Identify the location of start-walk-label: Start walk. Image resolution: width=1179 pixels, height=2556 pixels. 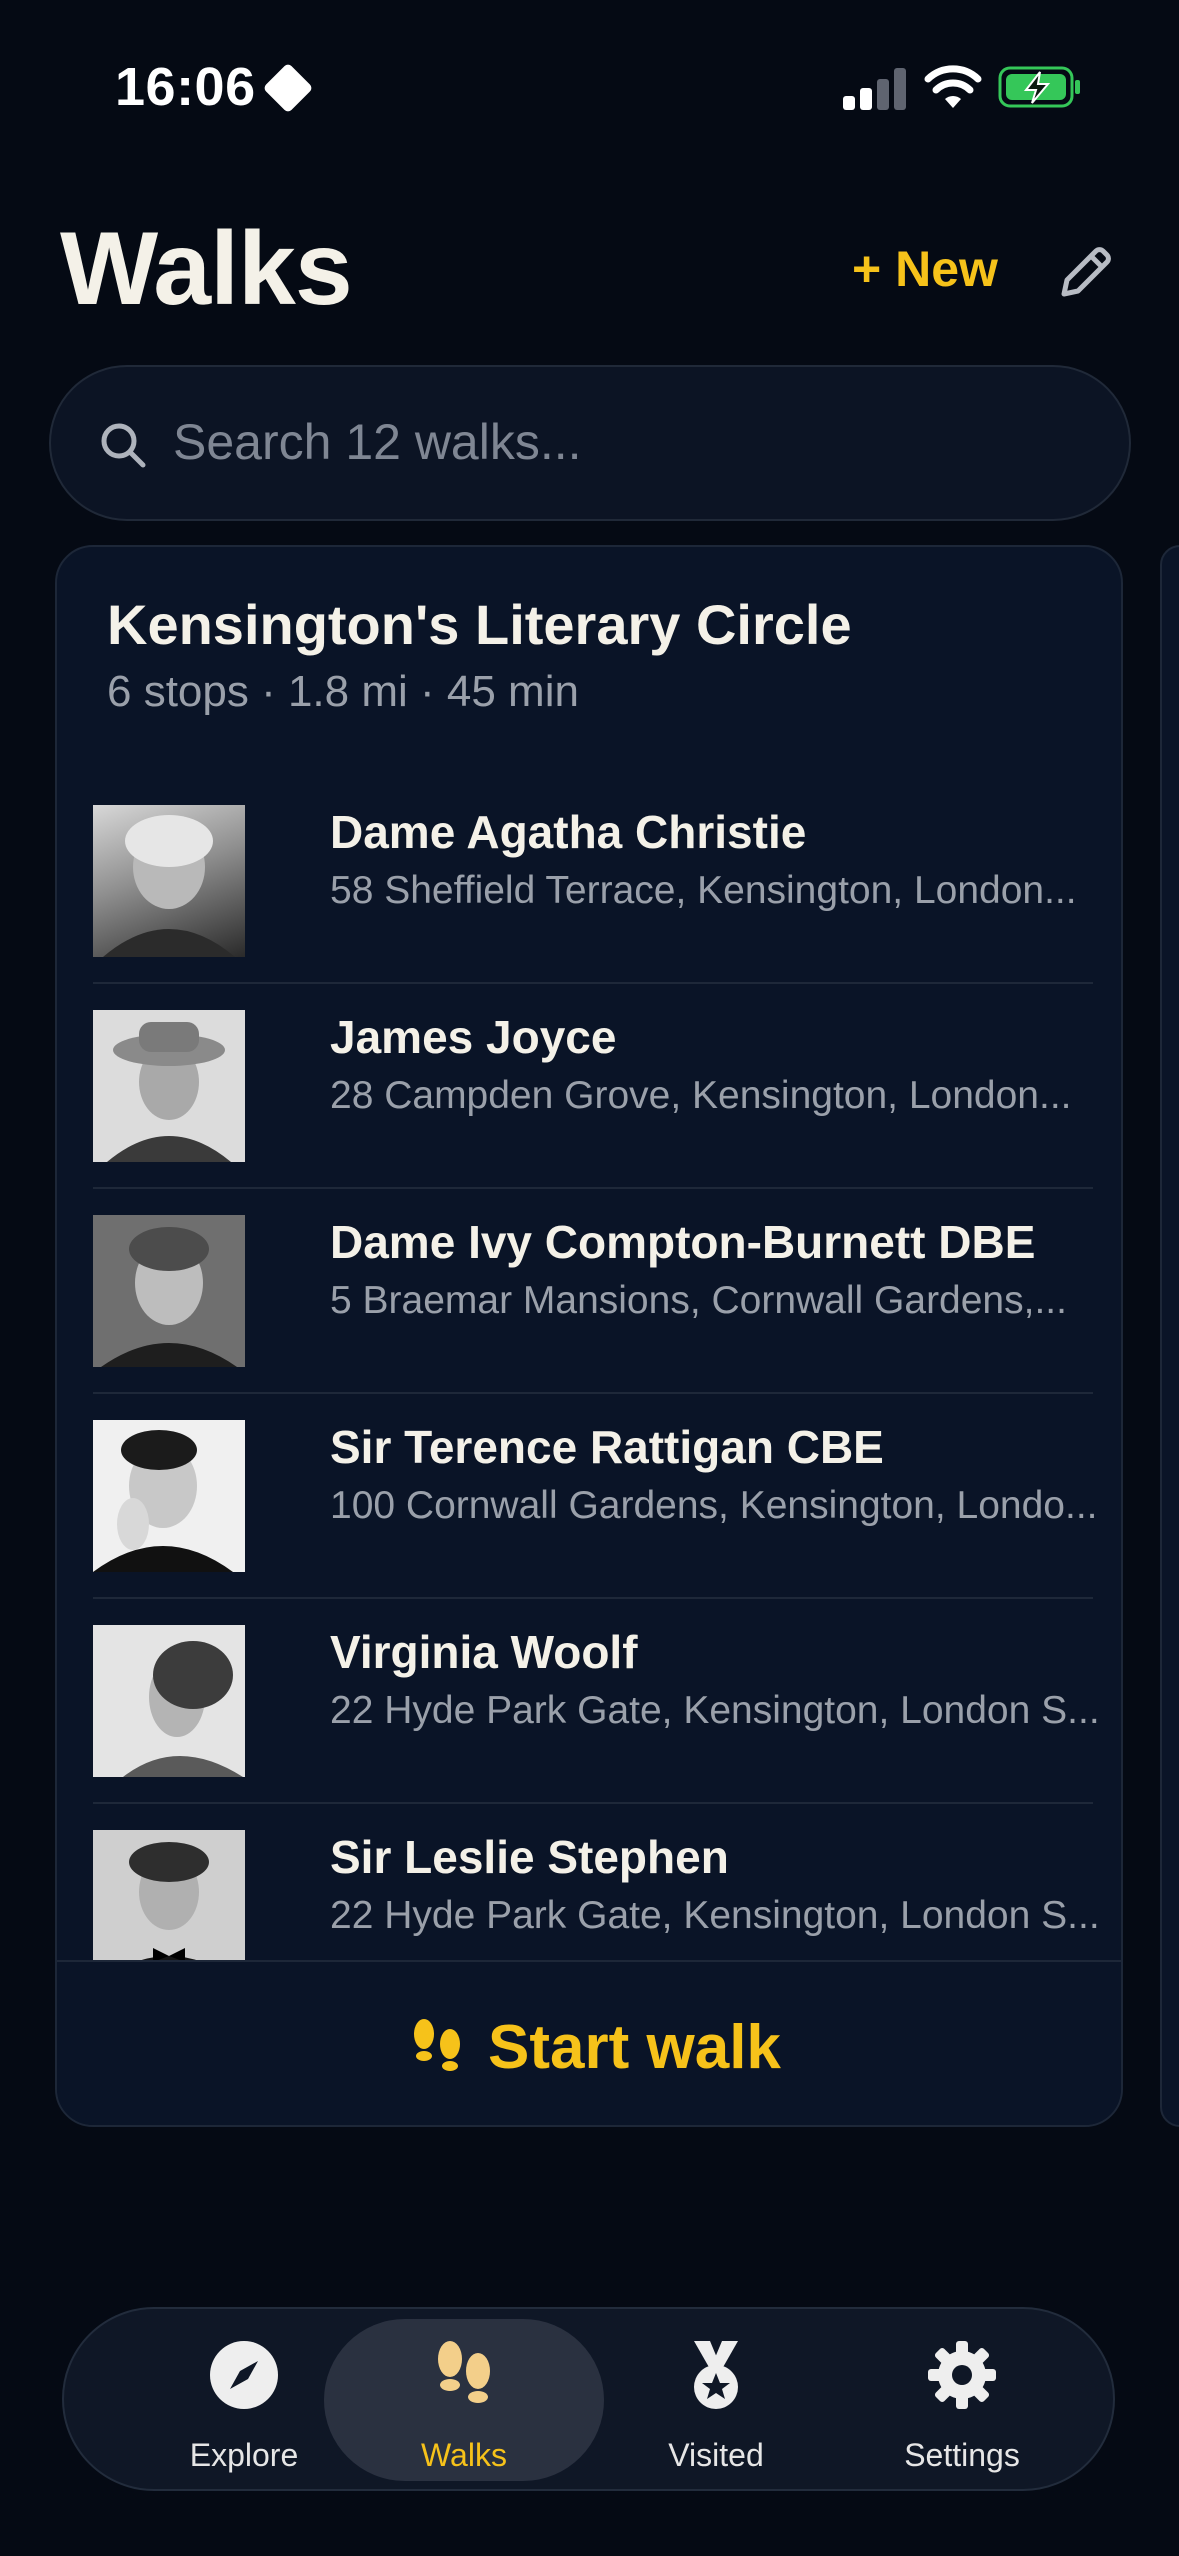
(634, 2047).